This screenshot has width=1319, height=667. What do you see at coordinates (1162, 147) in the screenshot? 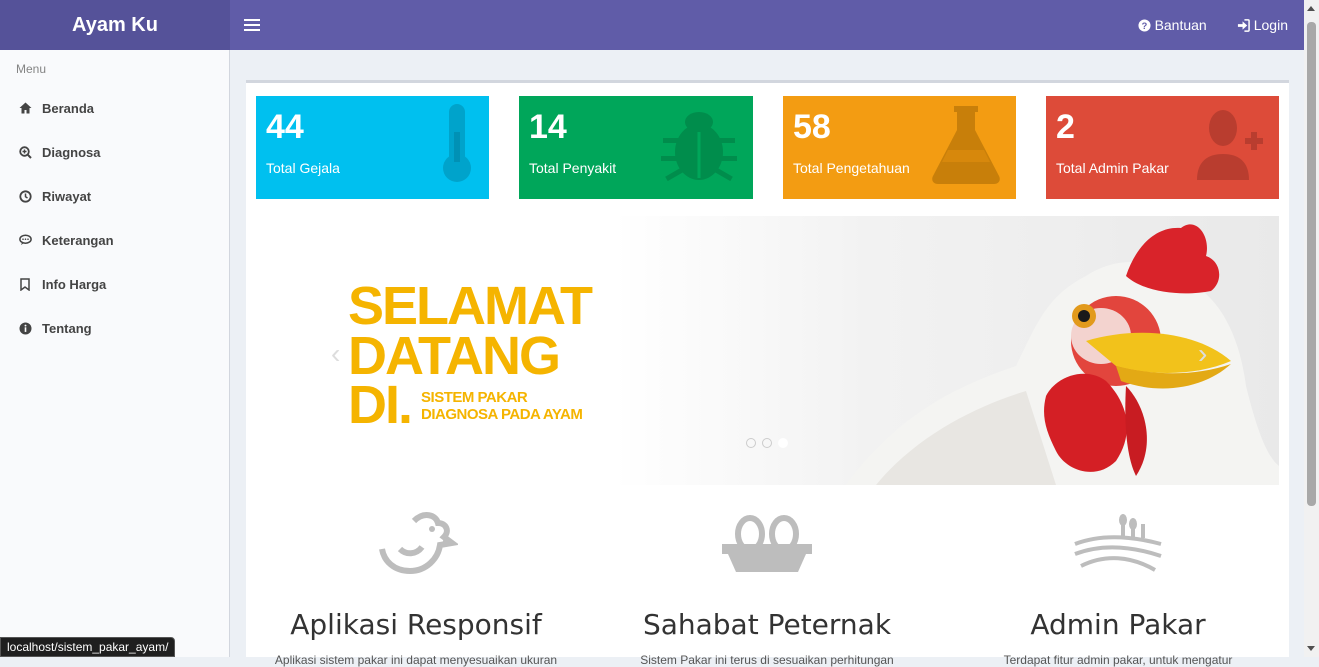
I see `stat-box-admin: 2 Total Admin Pakar` at bounding box center [1162, 147].